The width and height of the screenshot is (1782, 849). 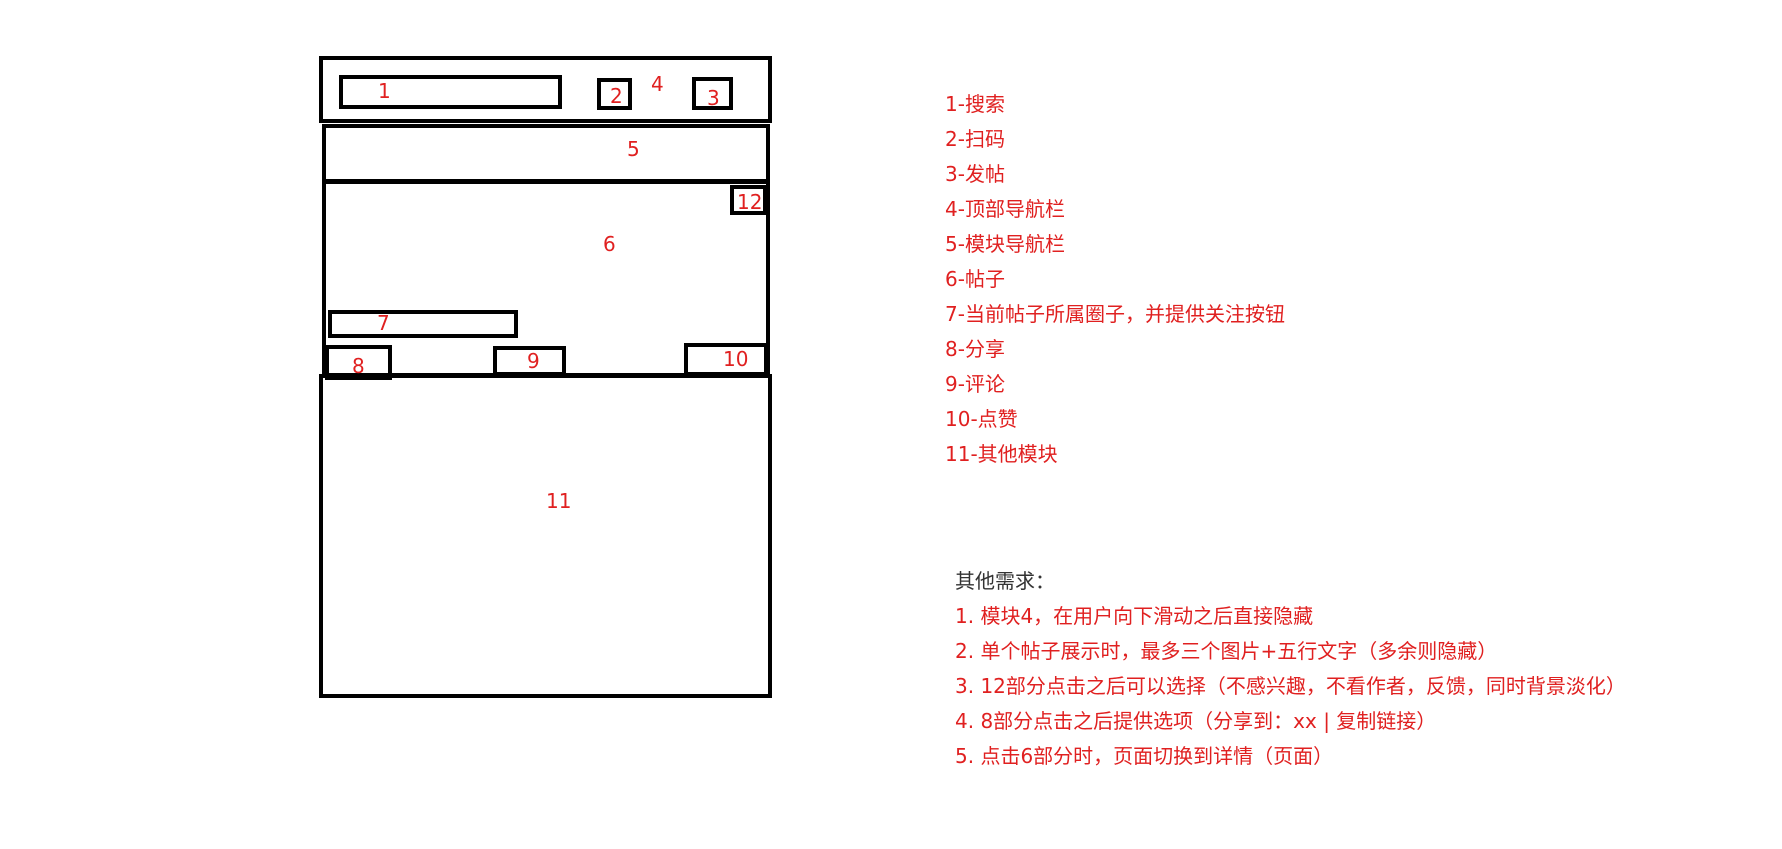 I want to click on label-post: 6, so click(x=609, y=244).